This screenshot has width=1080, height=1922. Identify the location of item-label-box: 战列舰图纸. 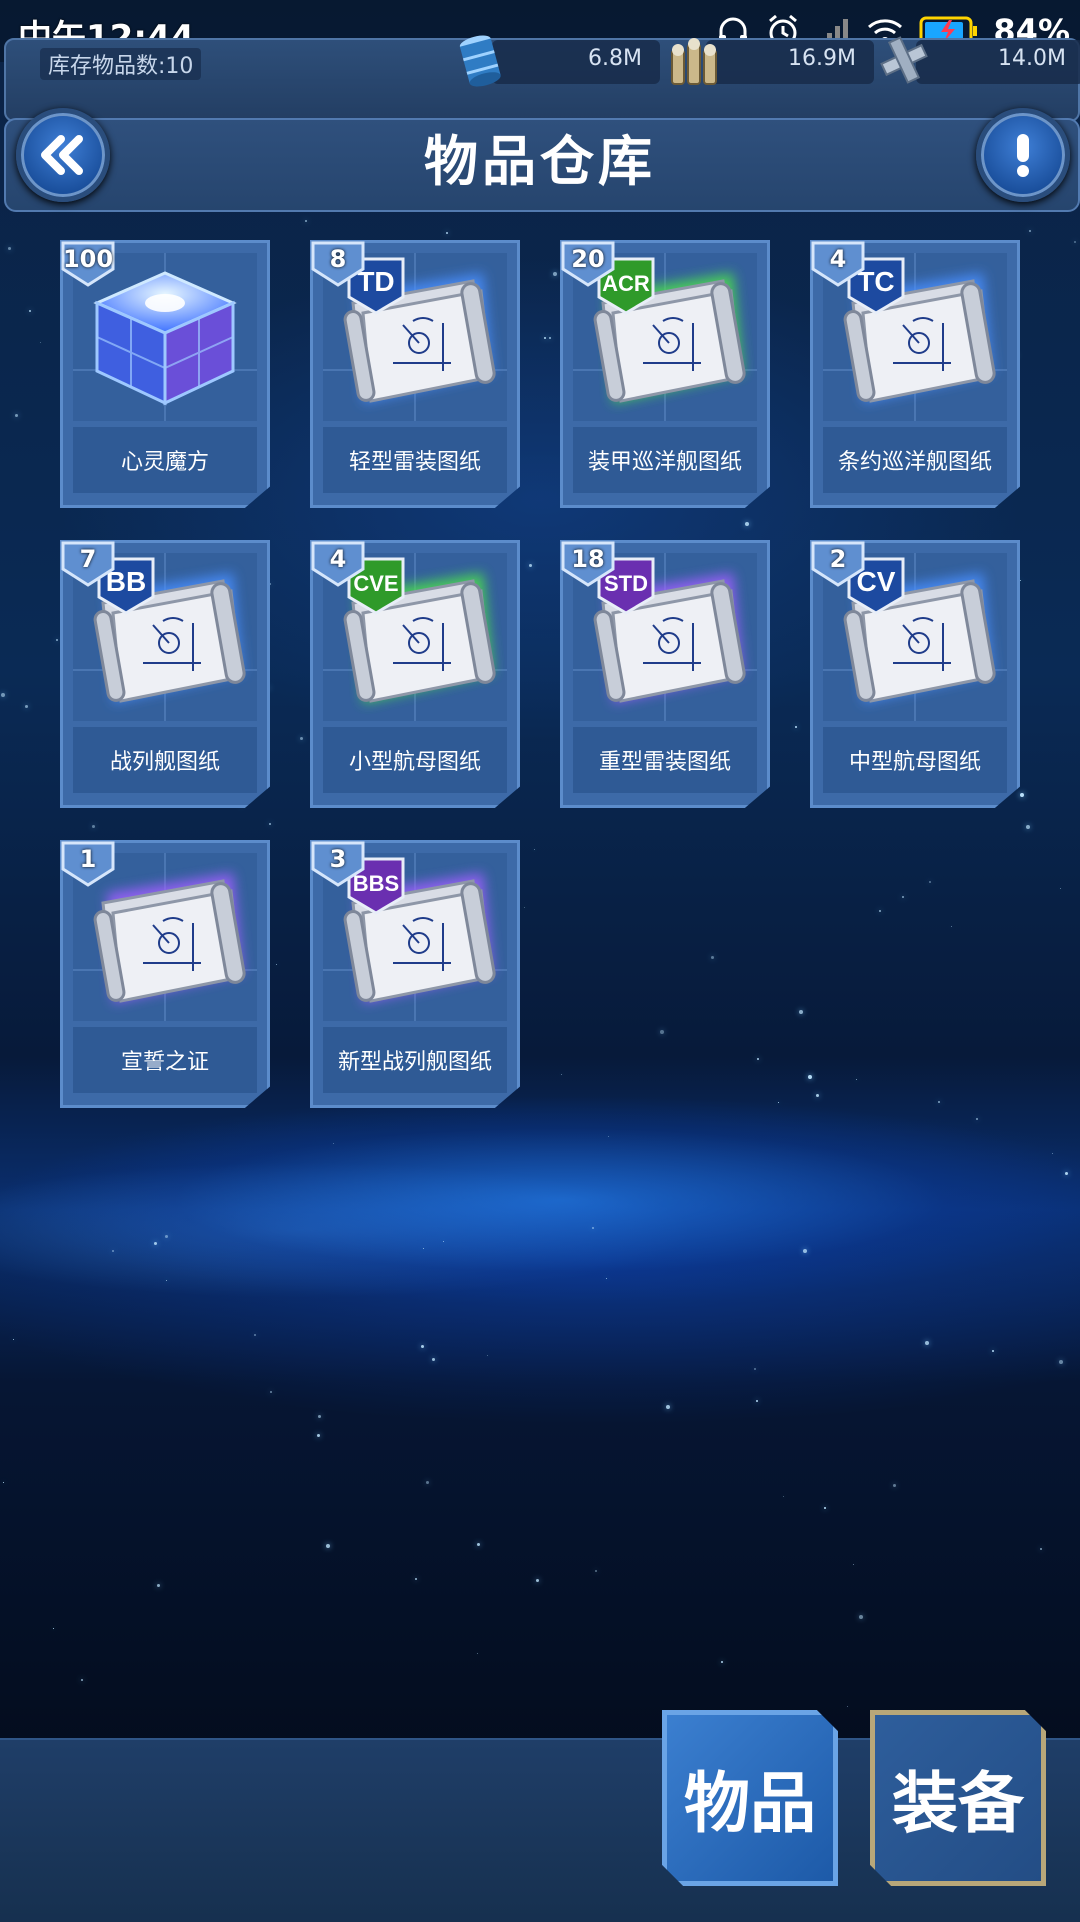
(165, 760).